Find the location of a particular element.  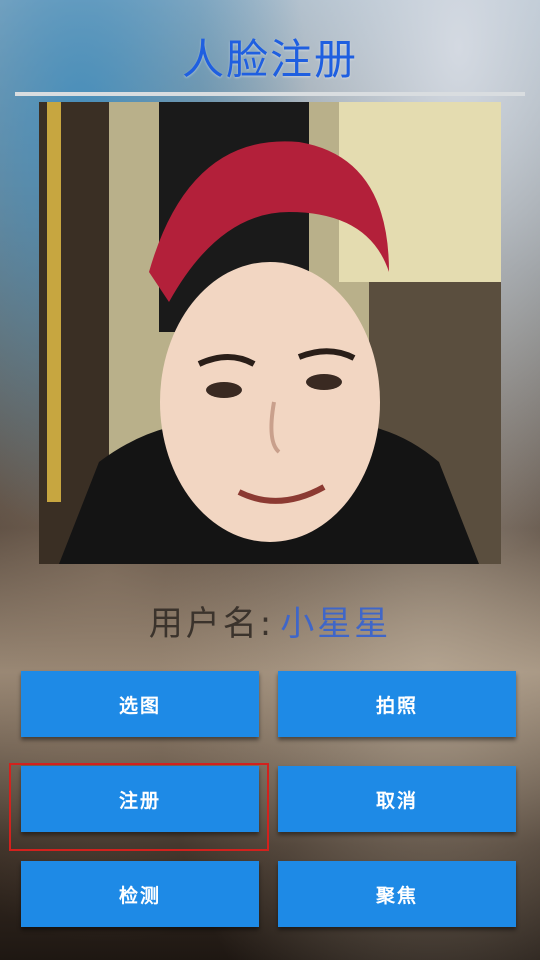

take-photo-button: 拍照 is located at coordinates (397, 704).